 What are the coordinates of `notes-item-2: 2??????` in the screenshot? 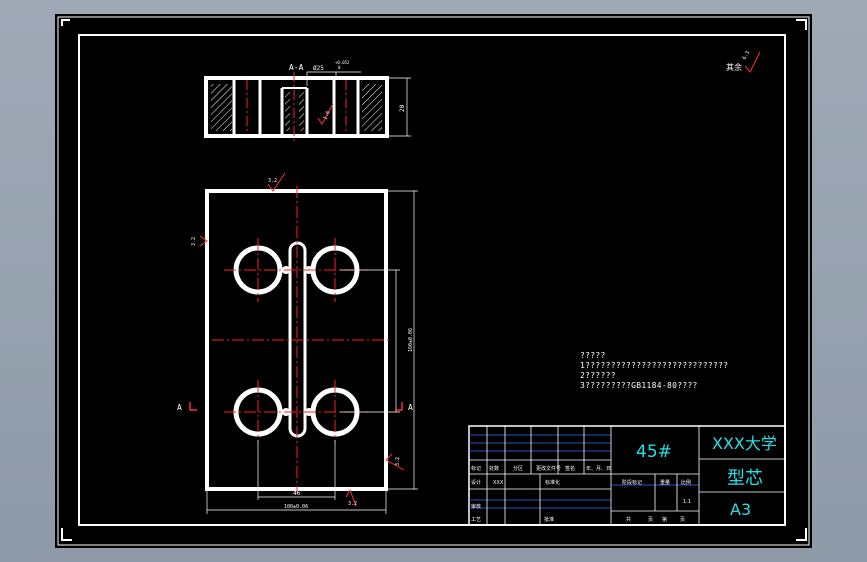 It's located at (598, 375).